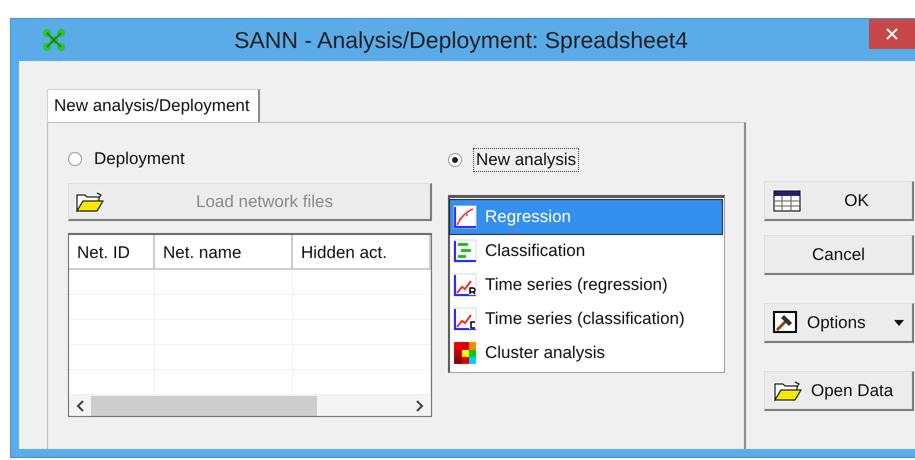 This screenshot has height=460, width=915. Describe the element at coordinates (420, 406) in the screenshot. I see `scroll-right-icon` at that location.